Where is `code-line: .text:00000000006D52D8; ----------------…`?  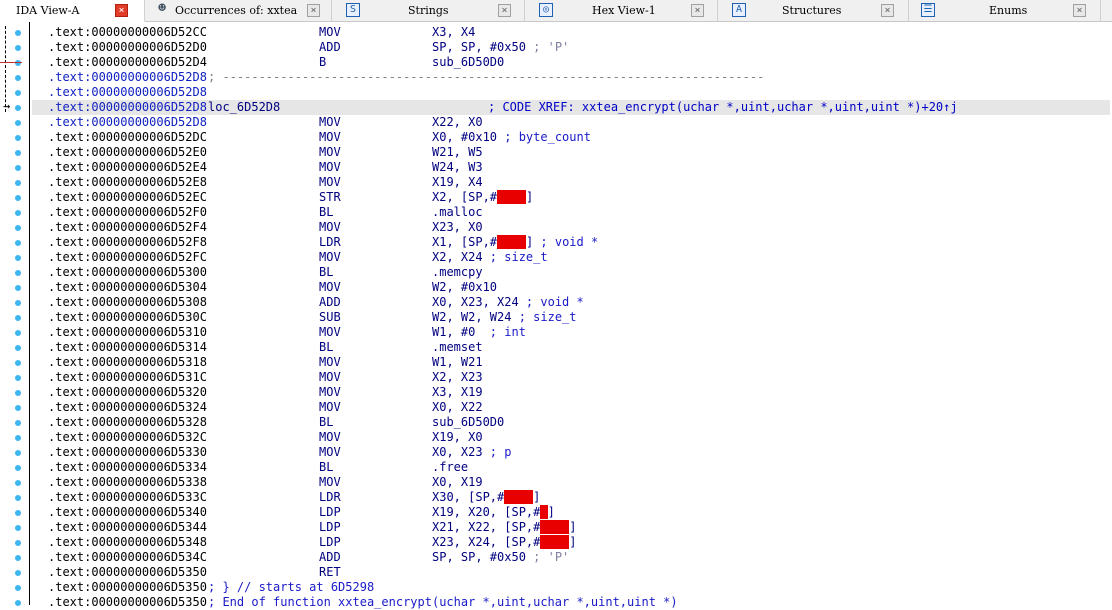
code-line: .text:00000000006D52D8; ----------------… is located at coordinates (571, 77).